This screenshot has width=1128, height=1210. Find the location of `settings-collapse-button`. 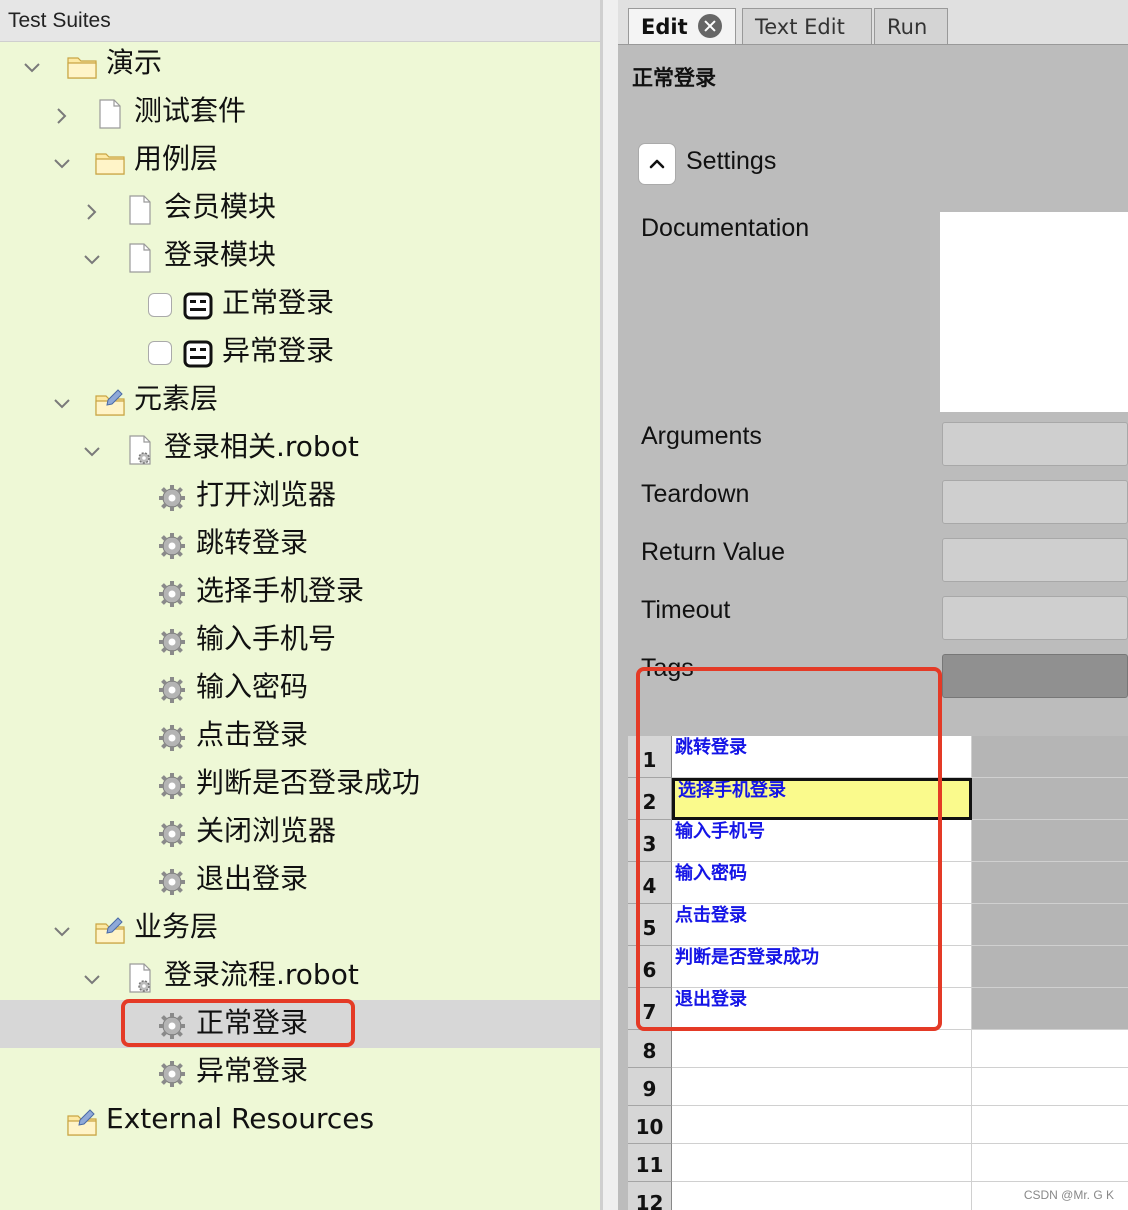

settings-collapse-button is located at coordinates (657, 164).